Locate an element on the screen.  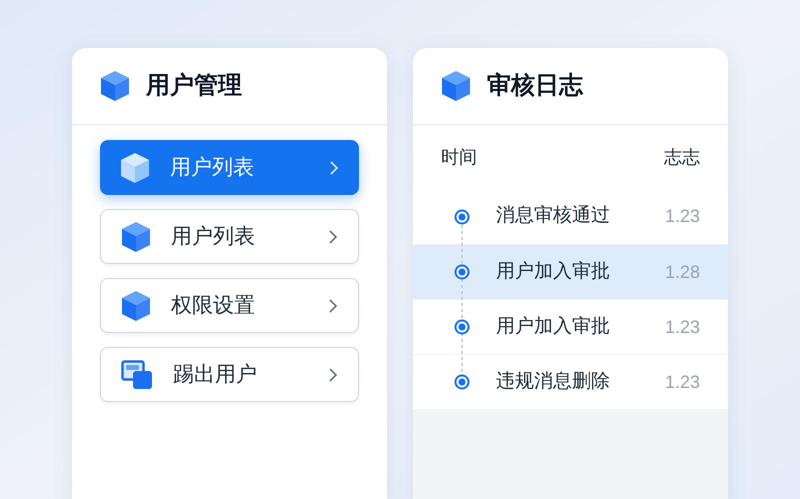
event-text: 违规消息删除 is located at coordinates (553, 382).